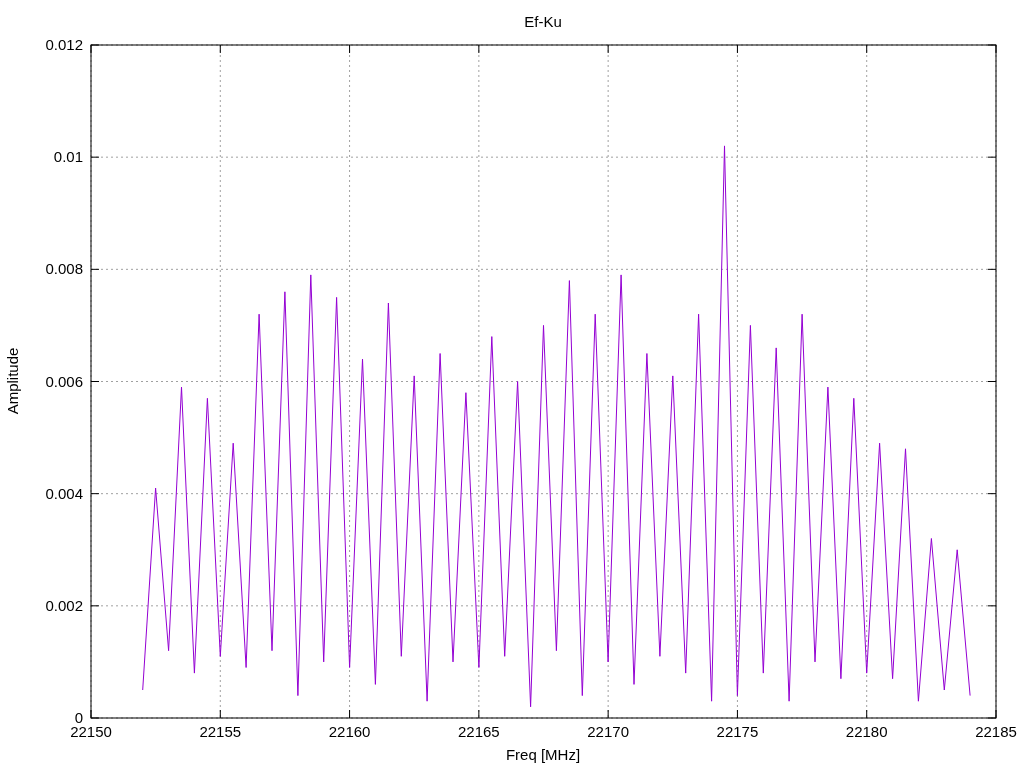 The height and width of the screenshot is (768, 1024). Describe the element at coordinates (479, 731) in the screenshot. I see `x-tick-label: 22165` at that location.